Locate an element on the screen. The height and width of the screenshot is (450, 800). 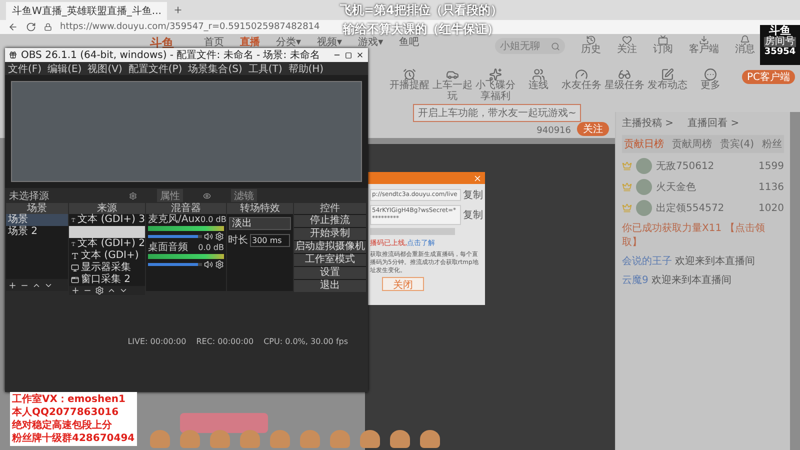
panel-link: 直播回看 > is located at coordinates (714, 123).